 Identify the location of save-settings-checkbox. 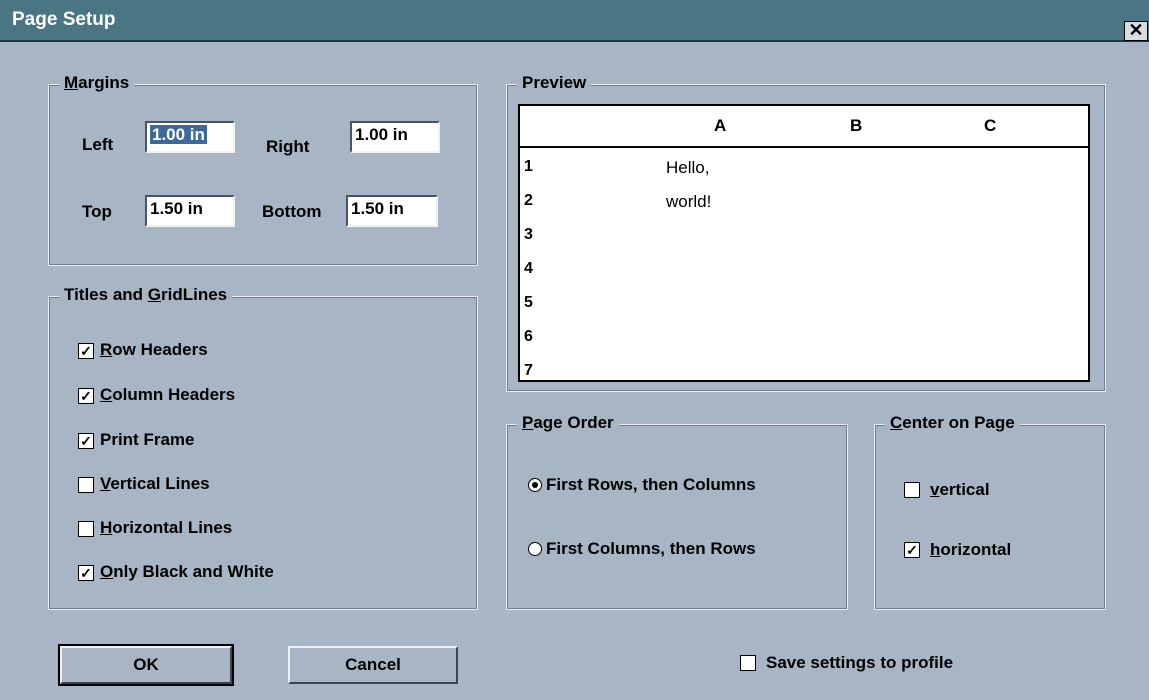
(748, 663).